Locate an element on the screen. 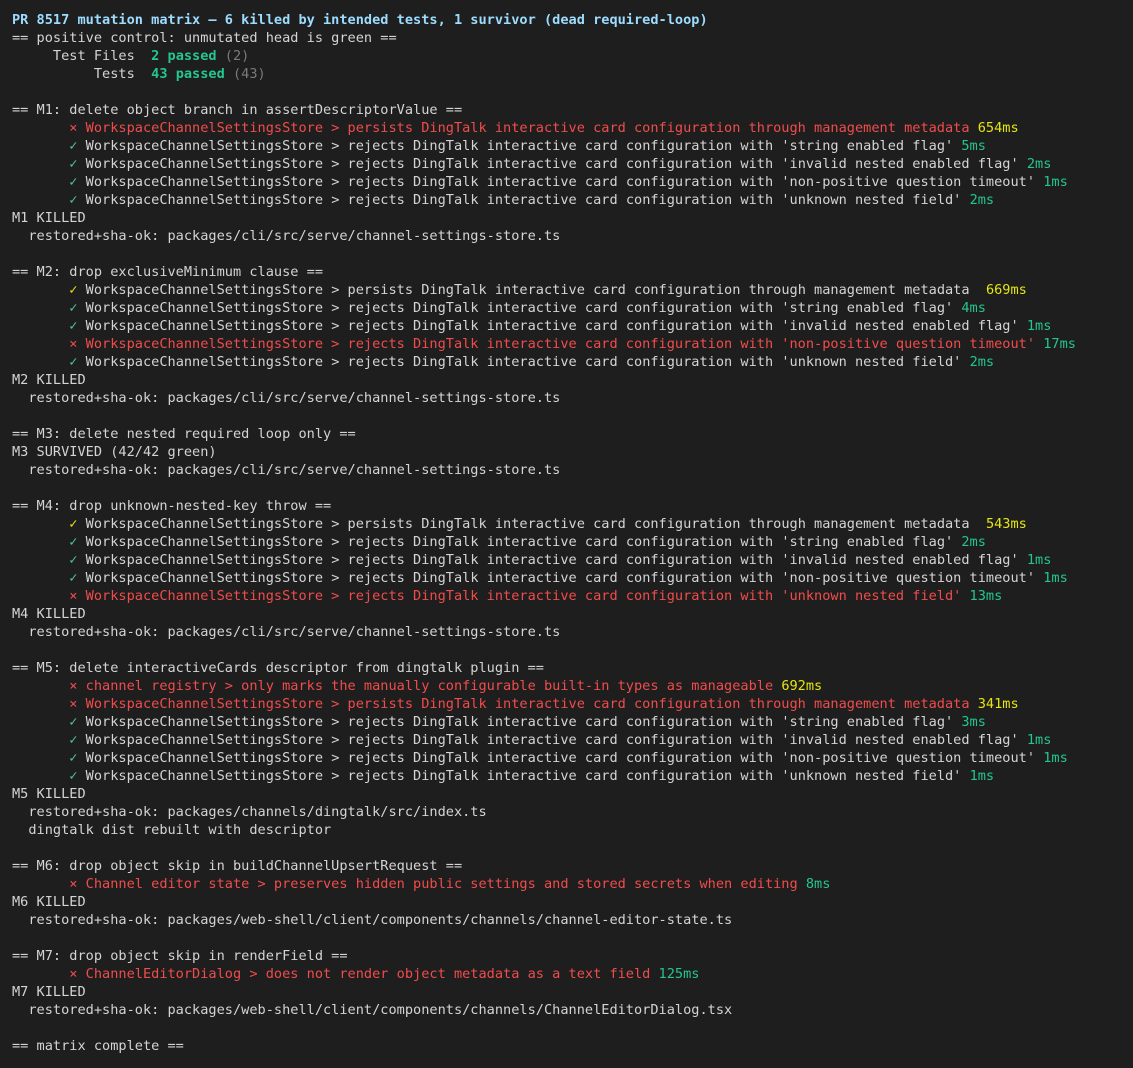 This screenshot has height=1068, width=1133. terminal-line: M6 KILLED is located at coordinates (572, 902).